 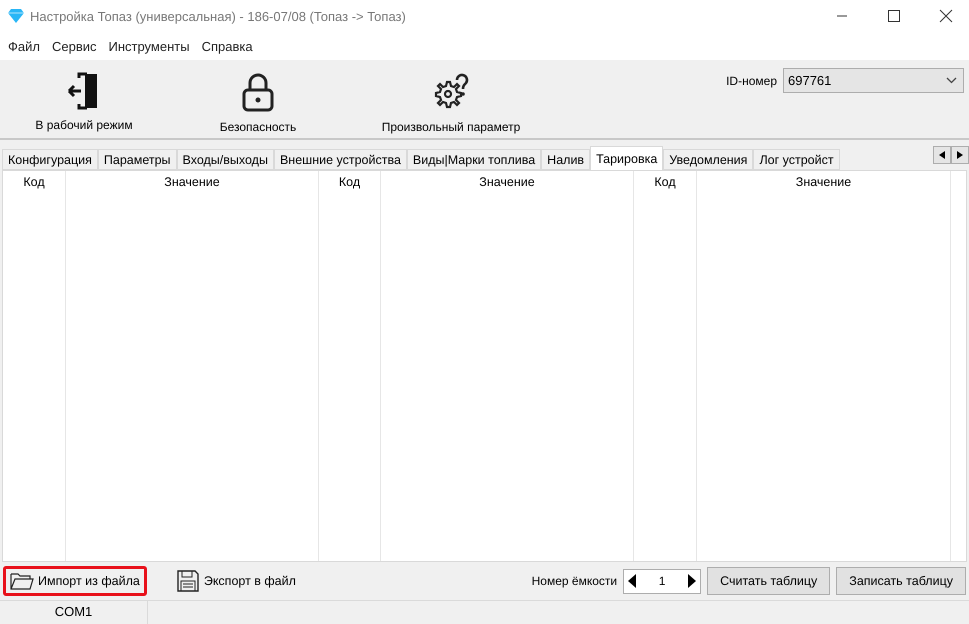 I want to click on maximize-icon, so click(x=894, y=16).